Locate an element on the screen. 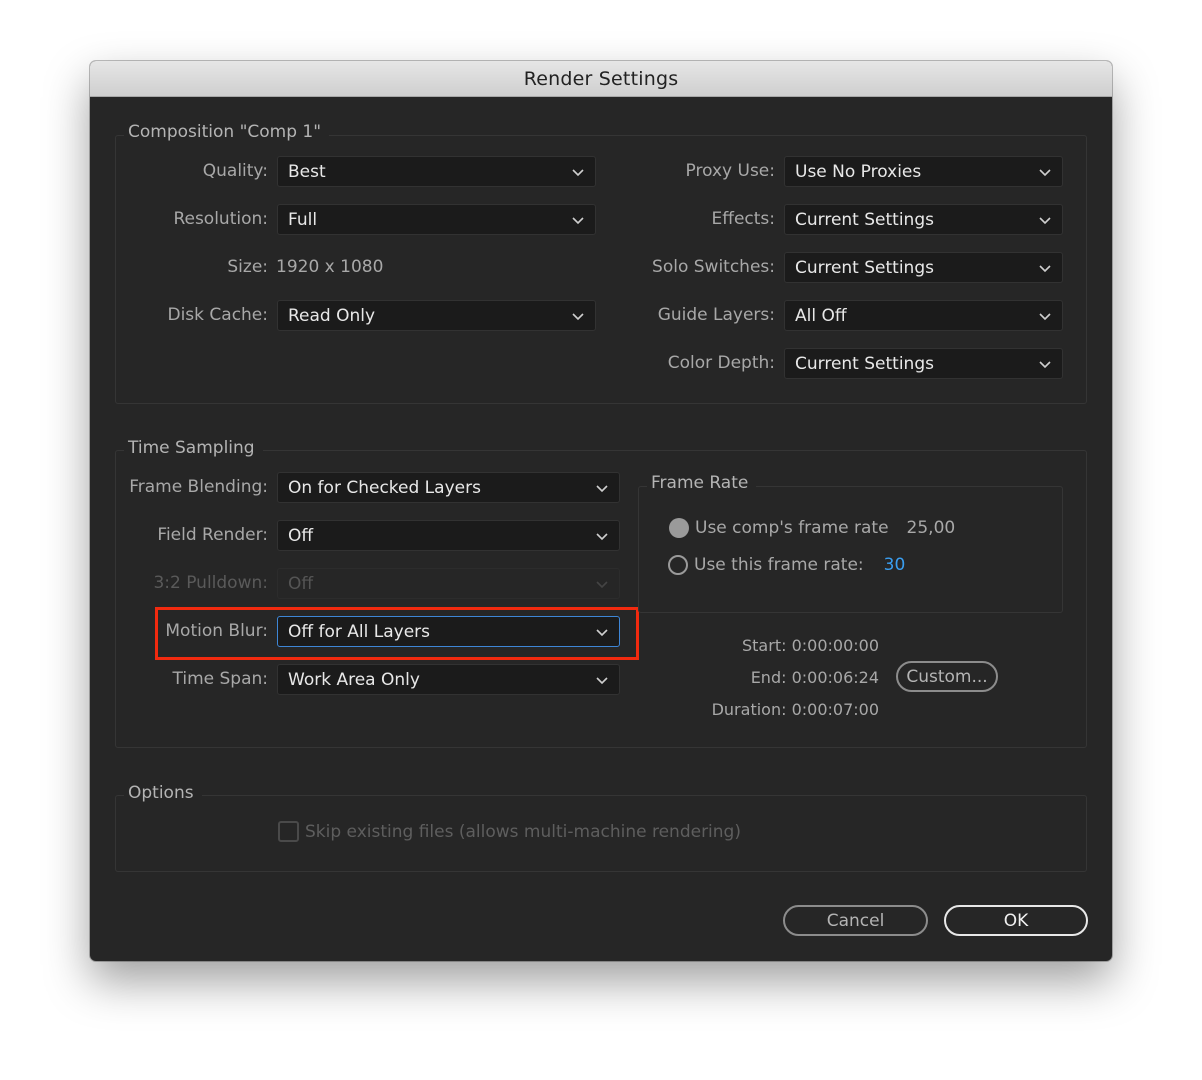 Image resolution: width=1202 pixels, height=1080 pixels. disk-cache-select: Read Only is located at coordinates (436, 315).